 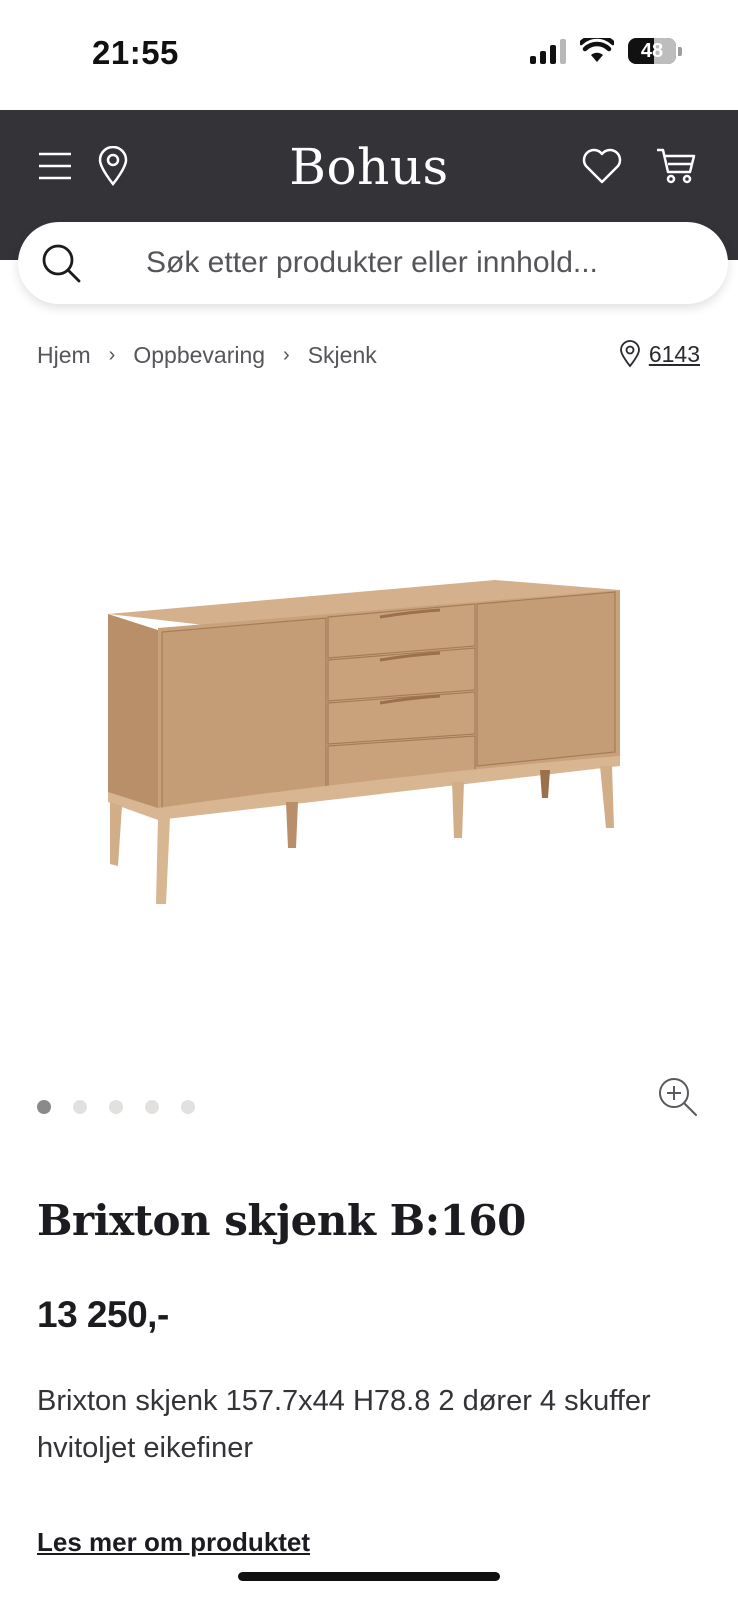 I want to click on status-icons: 48, so click(x=606, y=51).